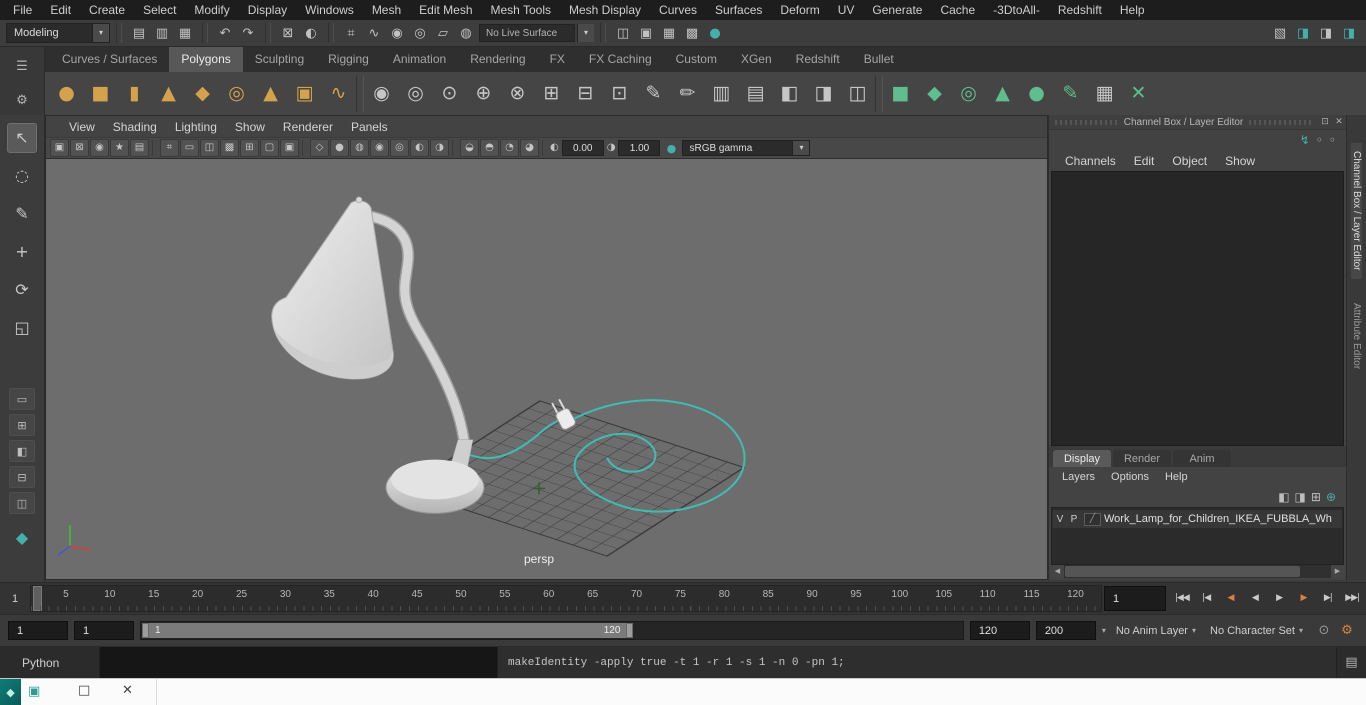 Image resolution: width=1366 pixels, height=705 pixels. Describe the element at coordinates (100, 94) in the screenshot. I see `poly-cube-icon: ■` at that location.